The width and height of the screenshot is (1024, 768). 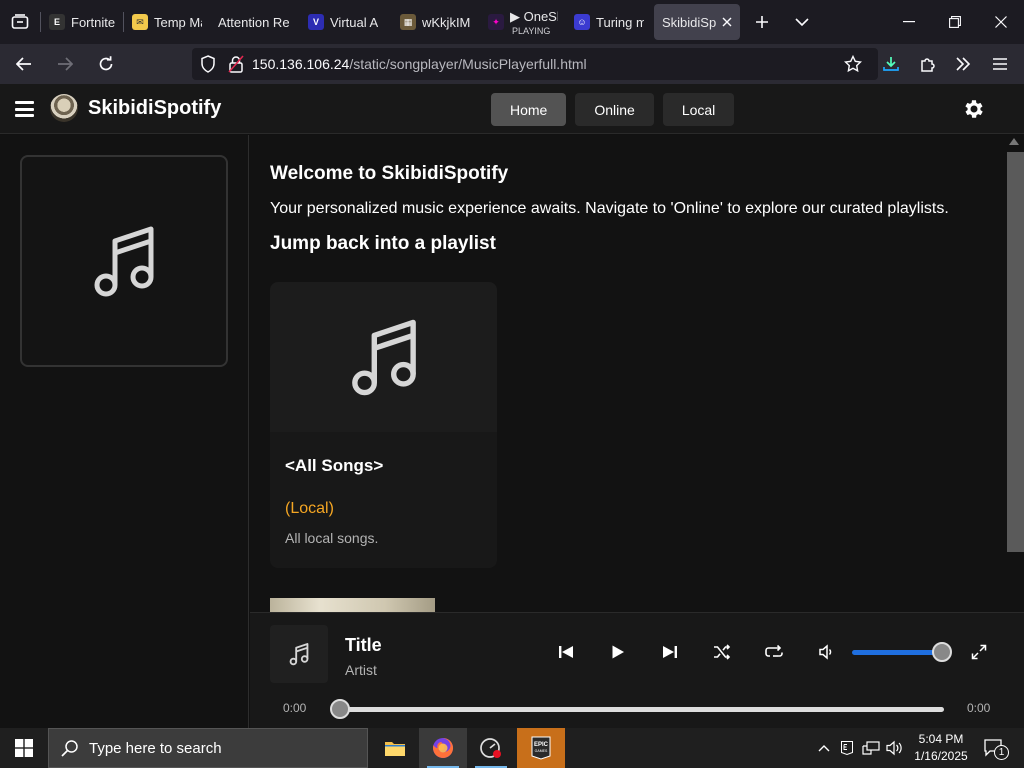 What do you see at coordinates (340, 709) in the screenshot?
I see `seek-knob` at bounding box center [340, 709].